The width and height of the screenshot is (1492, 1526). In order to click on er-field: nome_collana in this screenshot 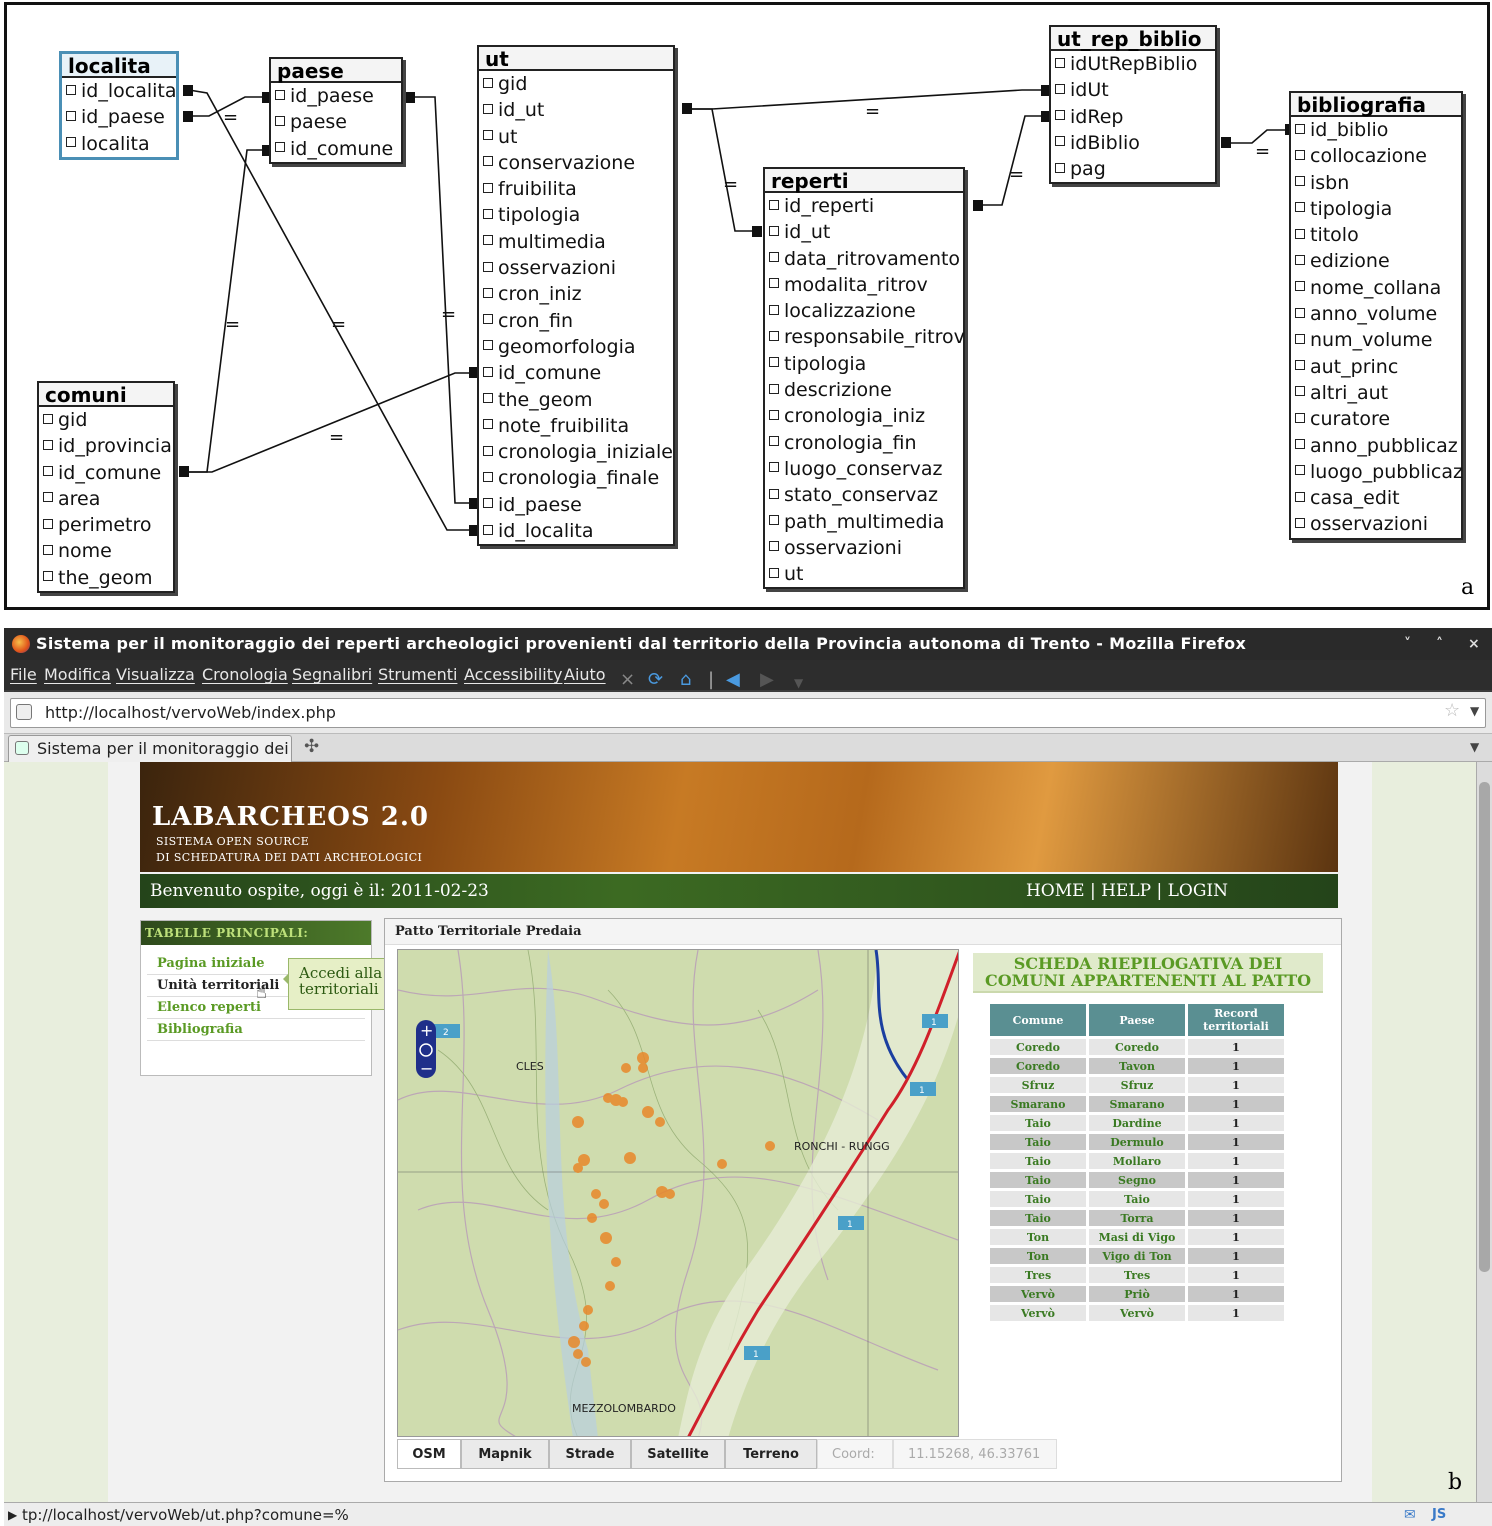, I will do `click(1376, 288)`.